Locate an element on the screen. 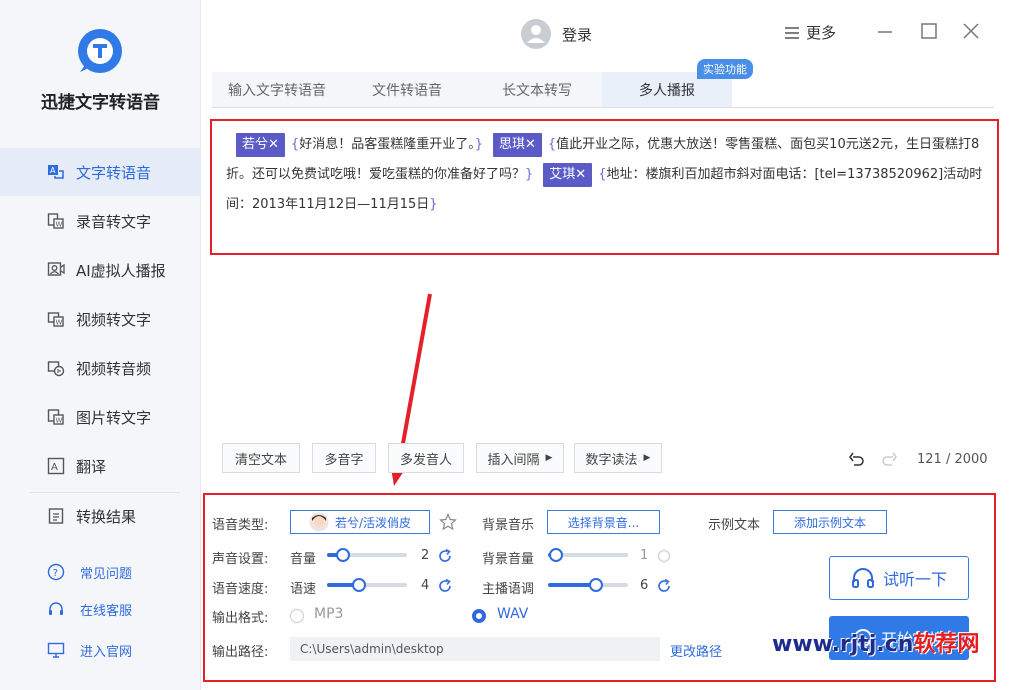  output-path-label: 输出路径: is located at coordinates (240, 652).